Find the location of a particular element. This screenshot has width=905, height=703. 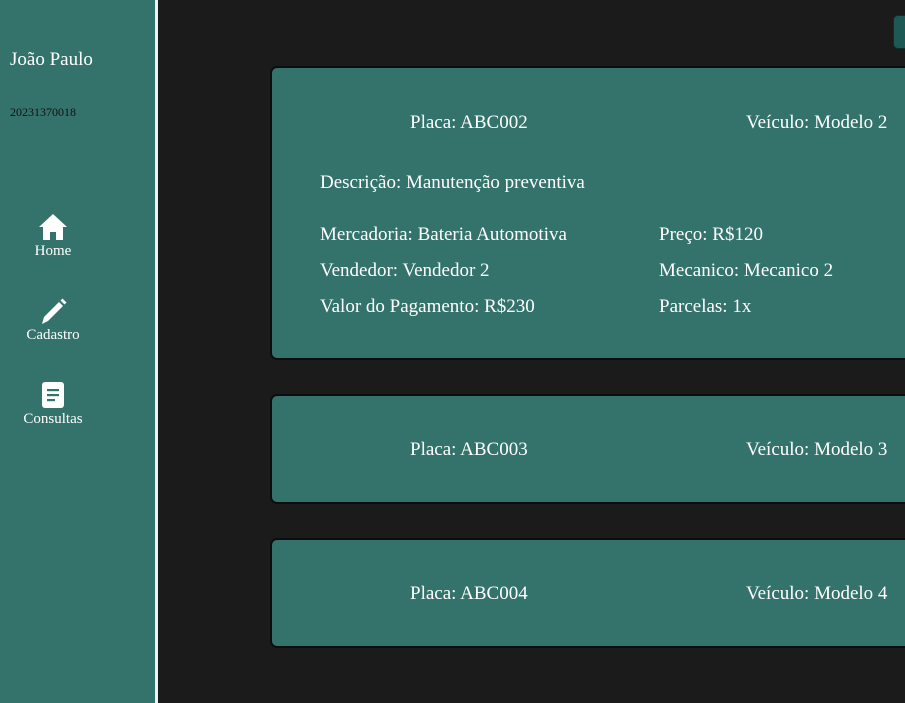

card-valor-pagamento: Valor do Pagamento: R$230 is located at coordinates (427, 306).